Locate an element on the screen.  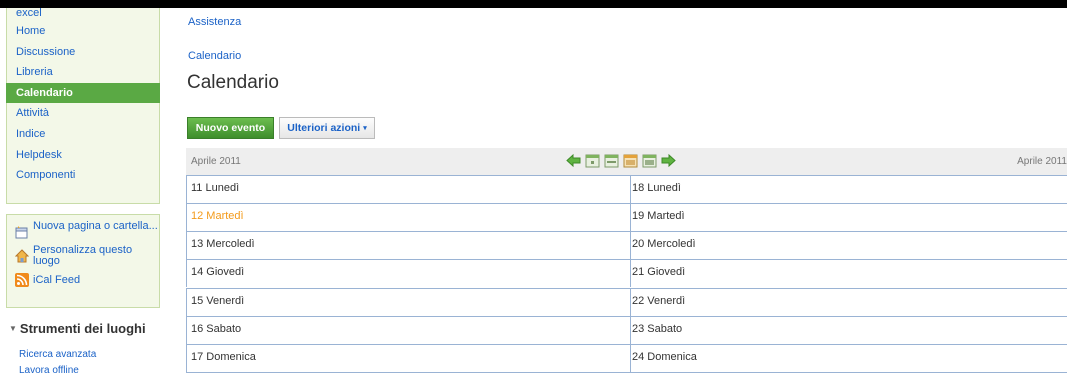
day-cell: 21 Giovedì is located at coordinates (848, 273).